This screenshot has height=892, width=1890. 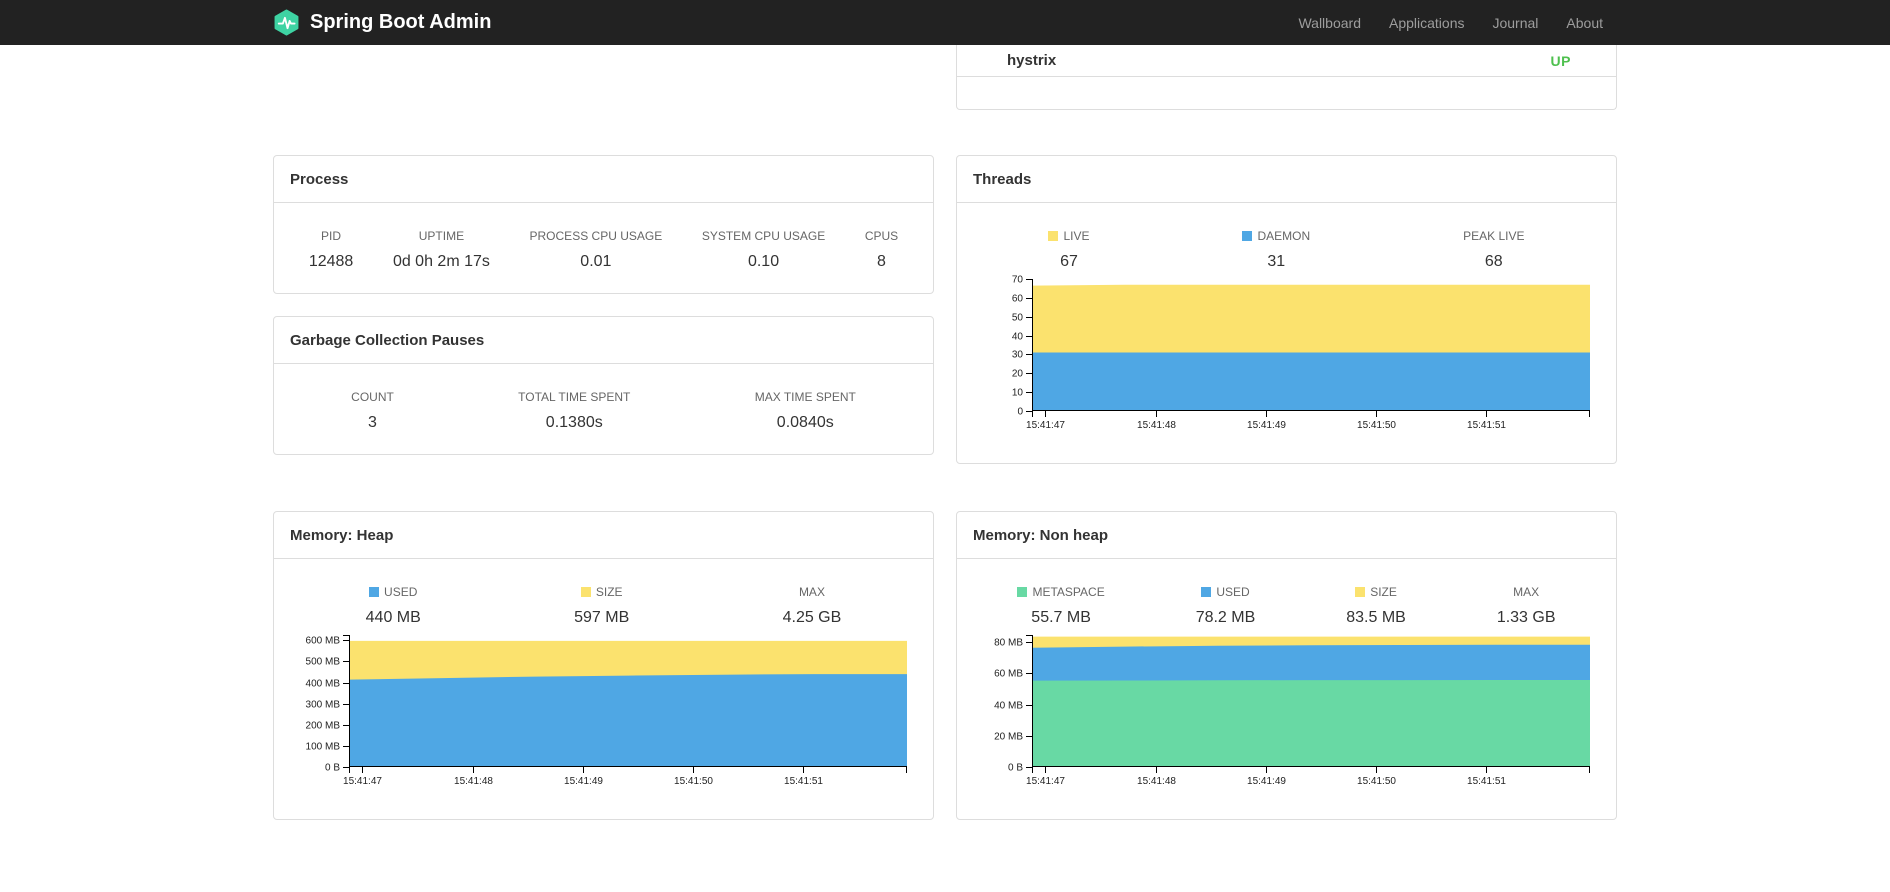 I want to click on stat: COUNT 3, so click(x=372, y=411).